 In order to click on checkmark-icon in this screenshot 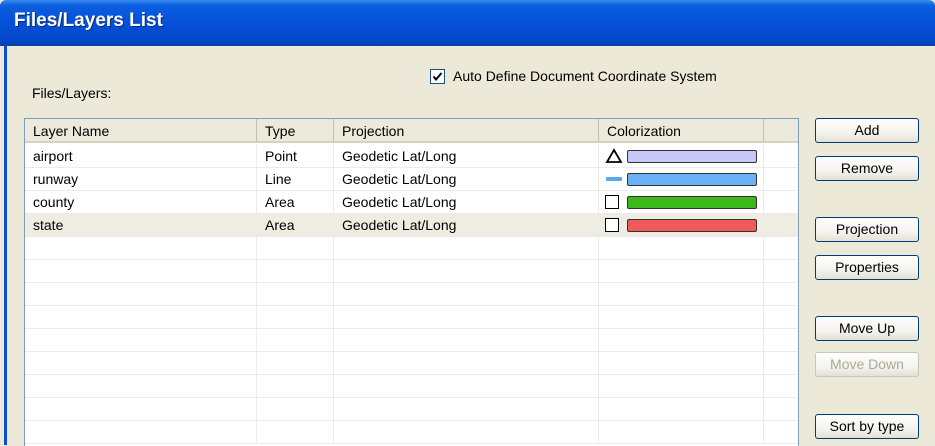, I will do `click(437, 76)`.